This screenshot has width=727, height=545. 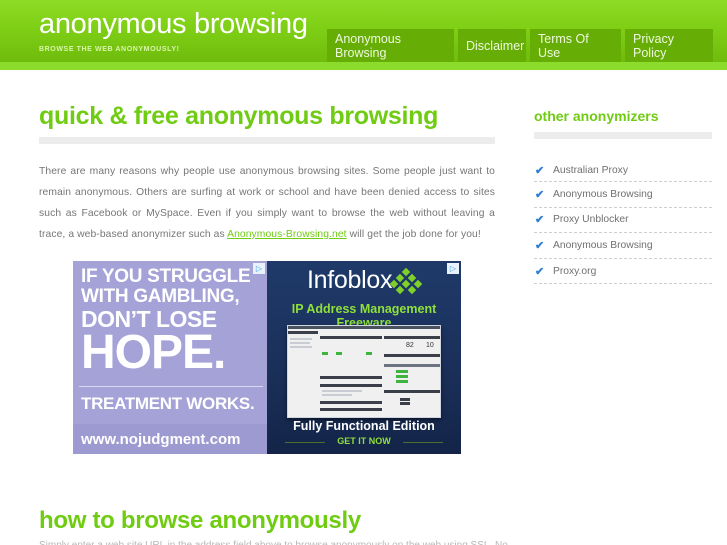 What do you see at coordinates (364, 441) in the screenshot?
I see `ad-cta: GET IT NOW` at bounding box center [364, 441].